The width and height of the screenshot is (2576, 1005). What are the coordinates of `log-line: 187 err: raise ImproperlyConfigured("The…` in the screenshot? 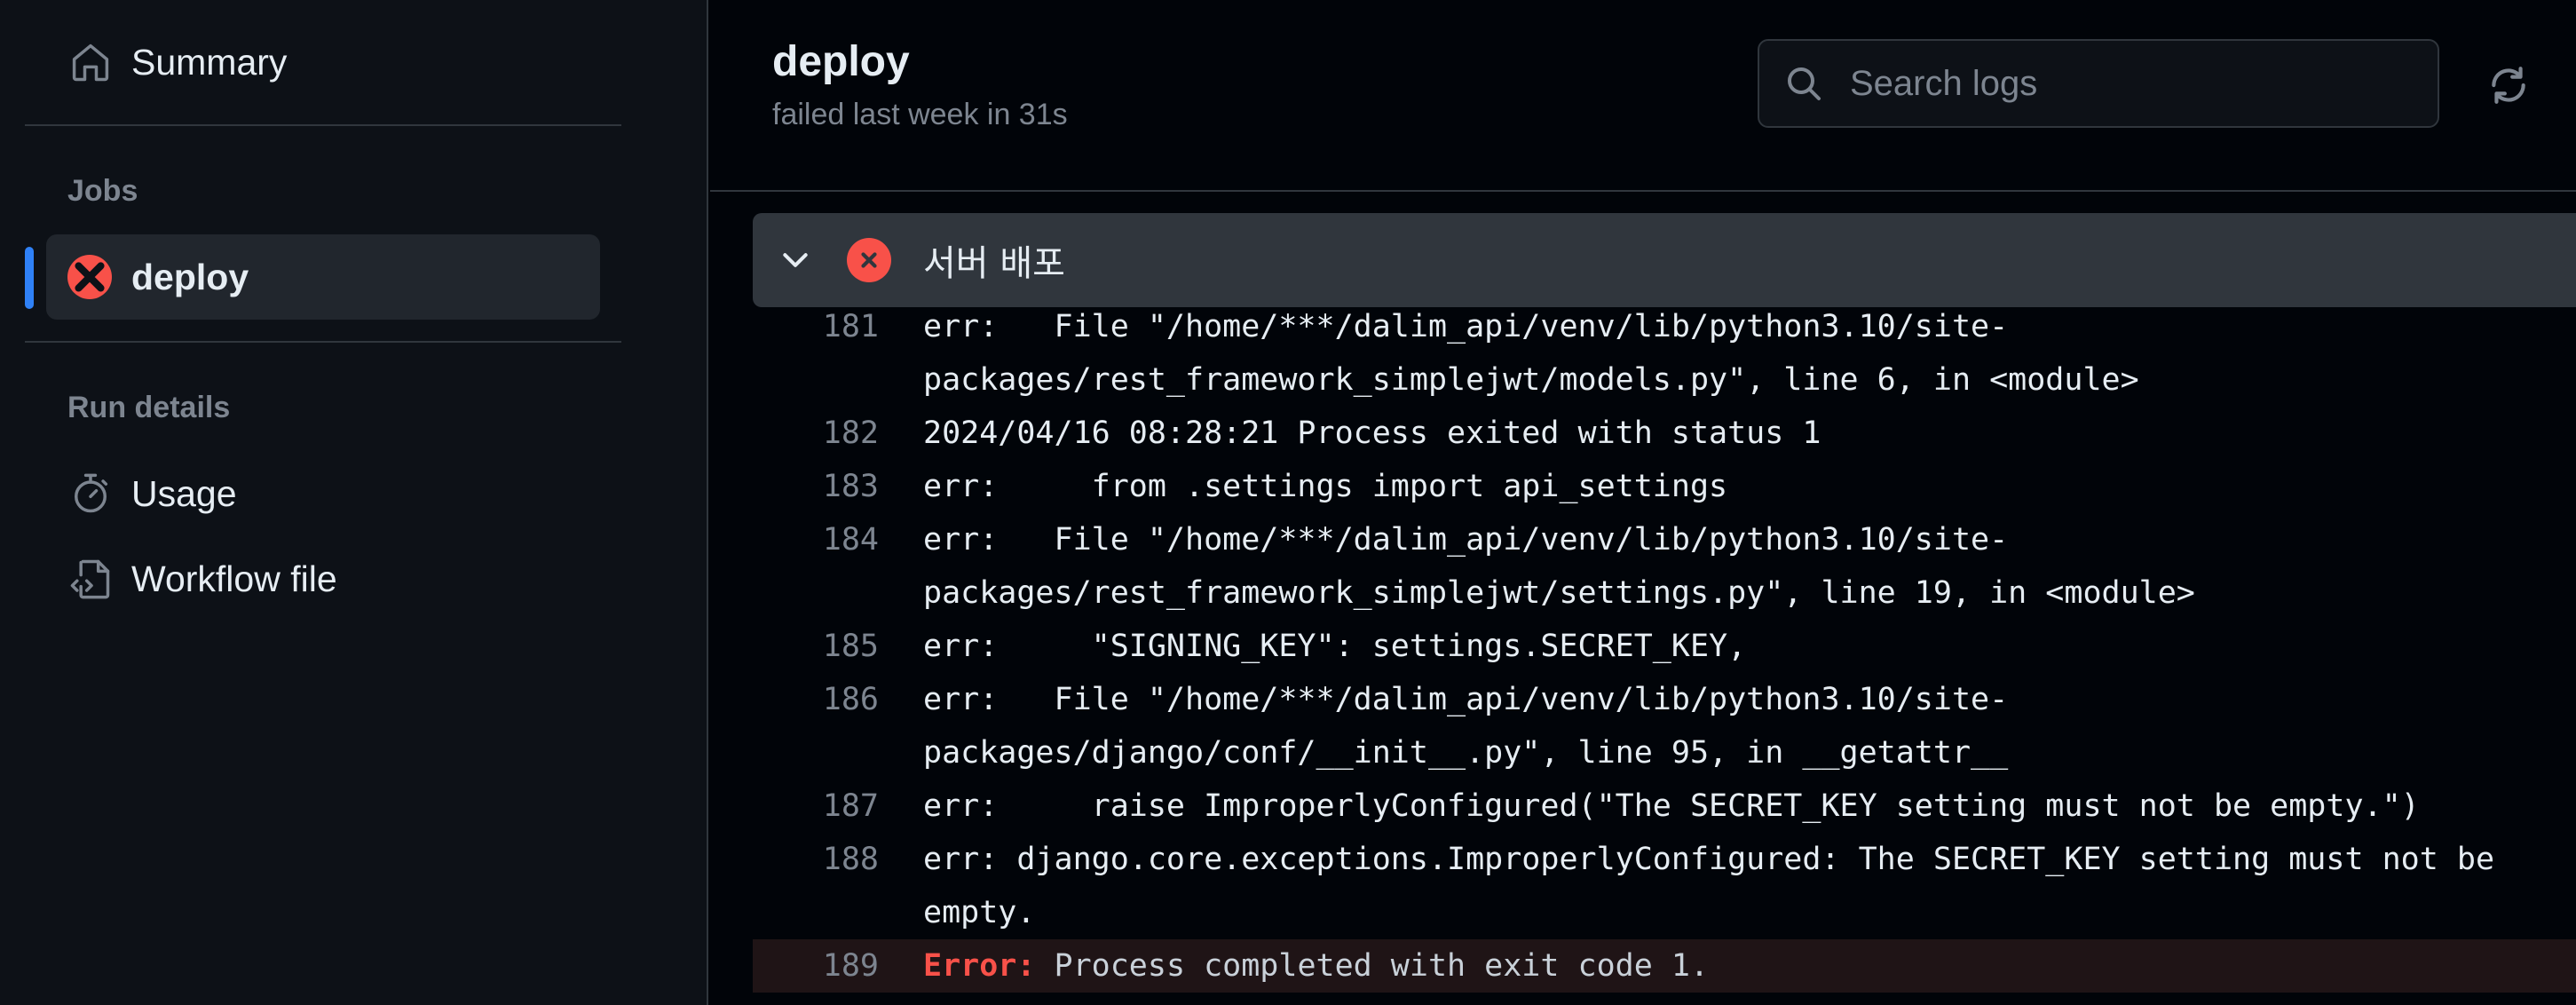 It's located at (1664, 806).